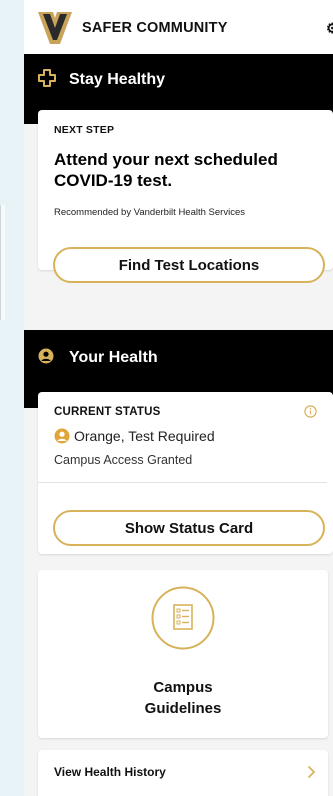 The width and height of the screenshot is (333, 796). I want to click on status-value: Orange, Test Required, so click(144, 436).